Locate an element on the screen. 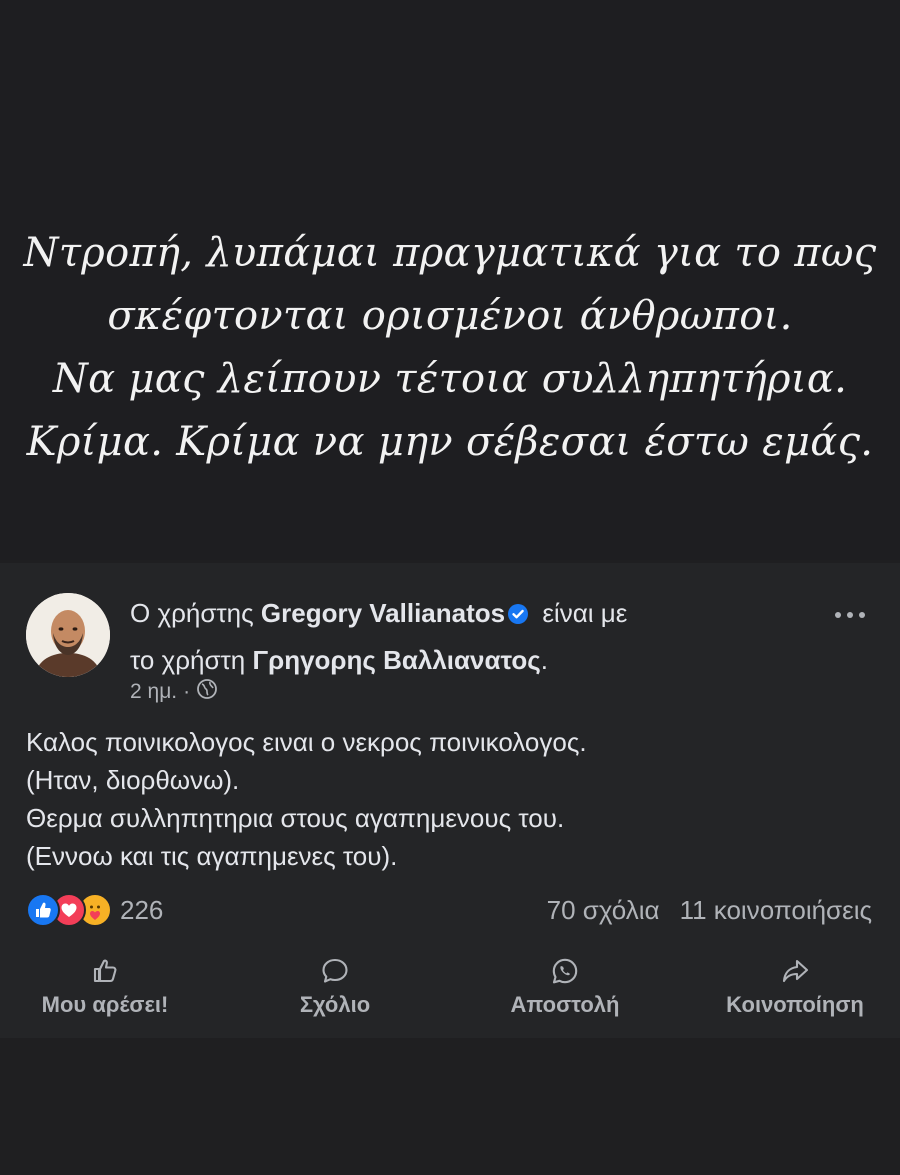 This screenshot has width=900, height=1175. like-button-label: Μου αρέσει! is located at coordinates (105, 1004).